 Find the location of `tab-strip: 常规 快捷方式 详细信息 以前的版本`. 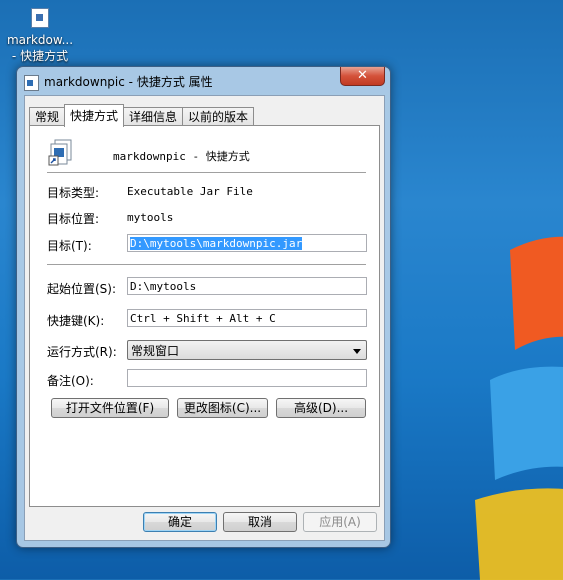

tab-strip: 常规 快捷方式 详细信息 以前的版本 is located at coordinates (142, 115).